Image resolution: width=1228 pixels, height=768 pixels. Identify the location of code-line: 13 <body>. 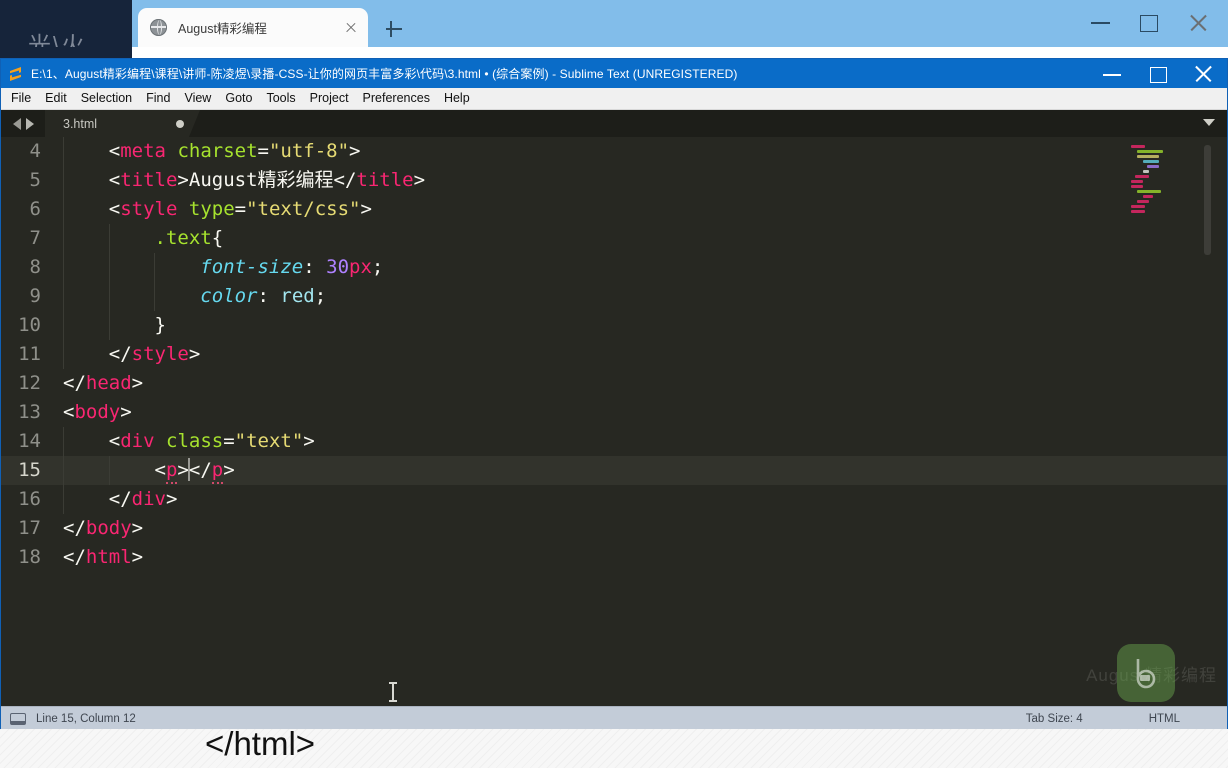
(614, 412).